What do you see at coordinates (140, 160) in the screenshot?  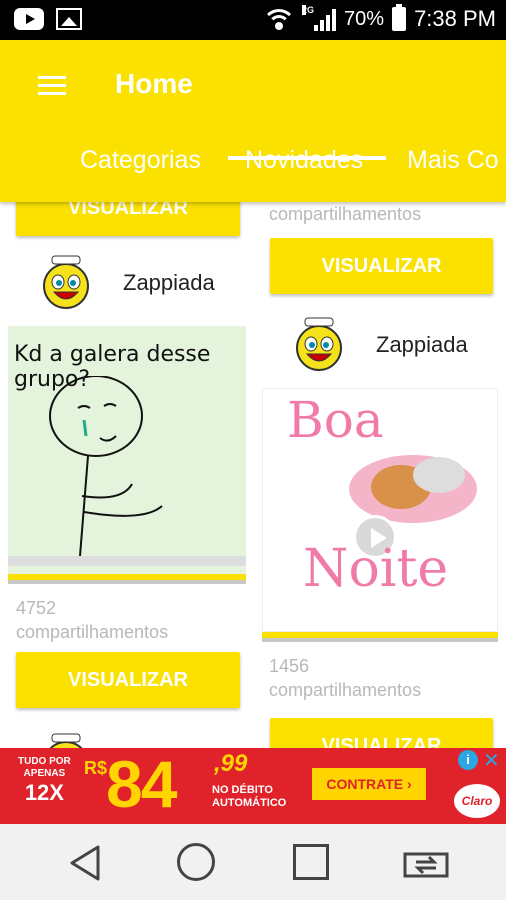 I see `tab-categorias: Categorias` at bounding box center [140, 160].